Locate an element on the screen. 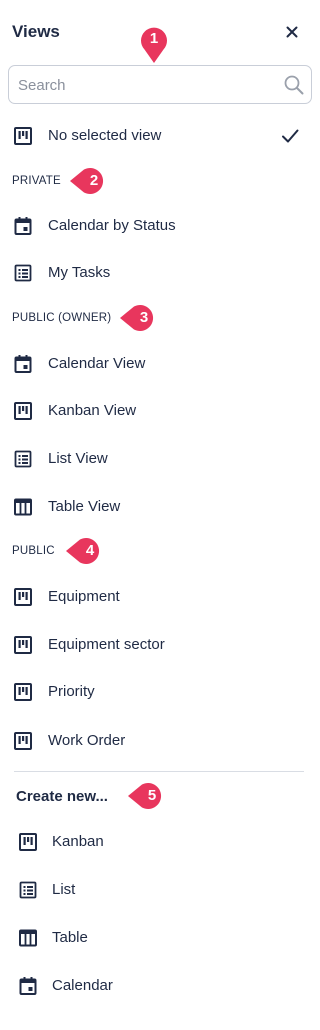  close-icon is located at coordinates (292, 32).